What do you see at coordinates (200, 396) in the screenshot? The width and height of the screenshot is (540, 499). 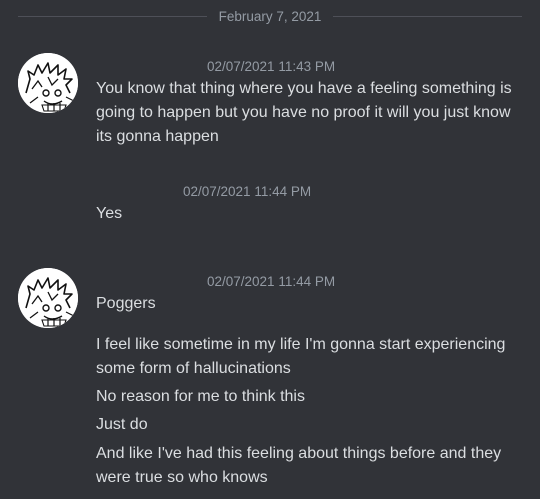 I see `message-text: No reason for me to think this` at bounding box center [200, 396].